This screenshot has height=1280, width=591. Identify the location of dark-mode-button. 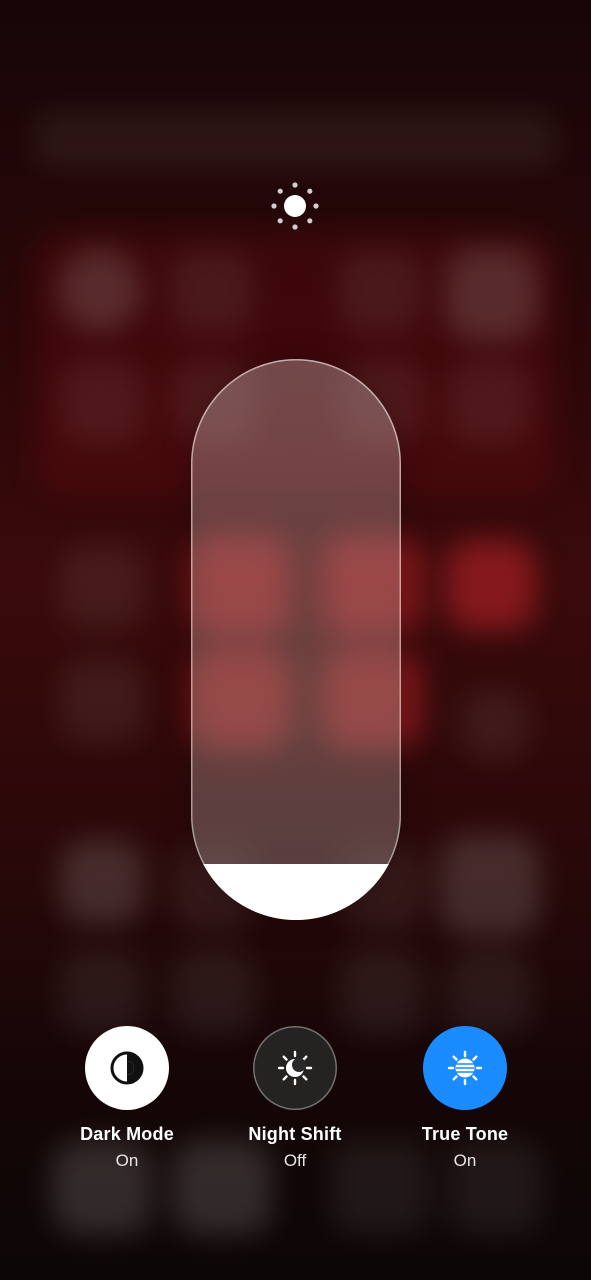
(127, 1068).